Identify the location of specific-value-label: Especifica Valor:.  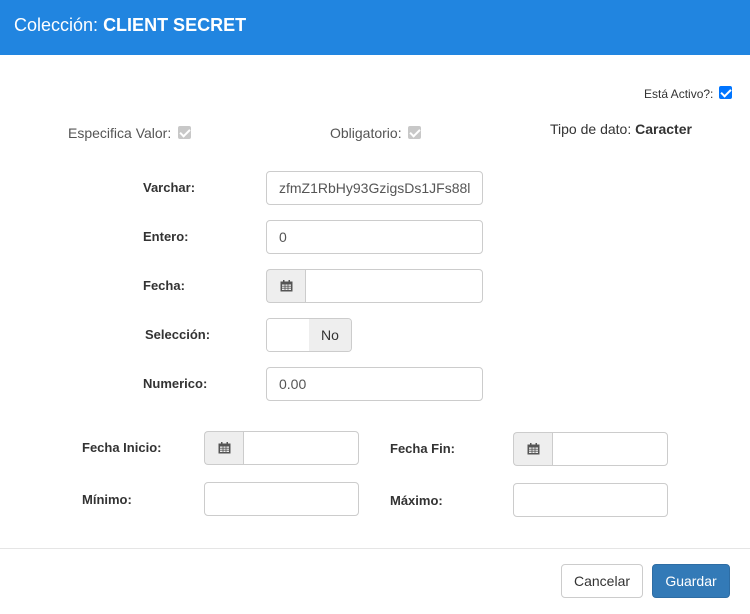
(120, 133).